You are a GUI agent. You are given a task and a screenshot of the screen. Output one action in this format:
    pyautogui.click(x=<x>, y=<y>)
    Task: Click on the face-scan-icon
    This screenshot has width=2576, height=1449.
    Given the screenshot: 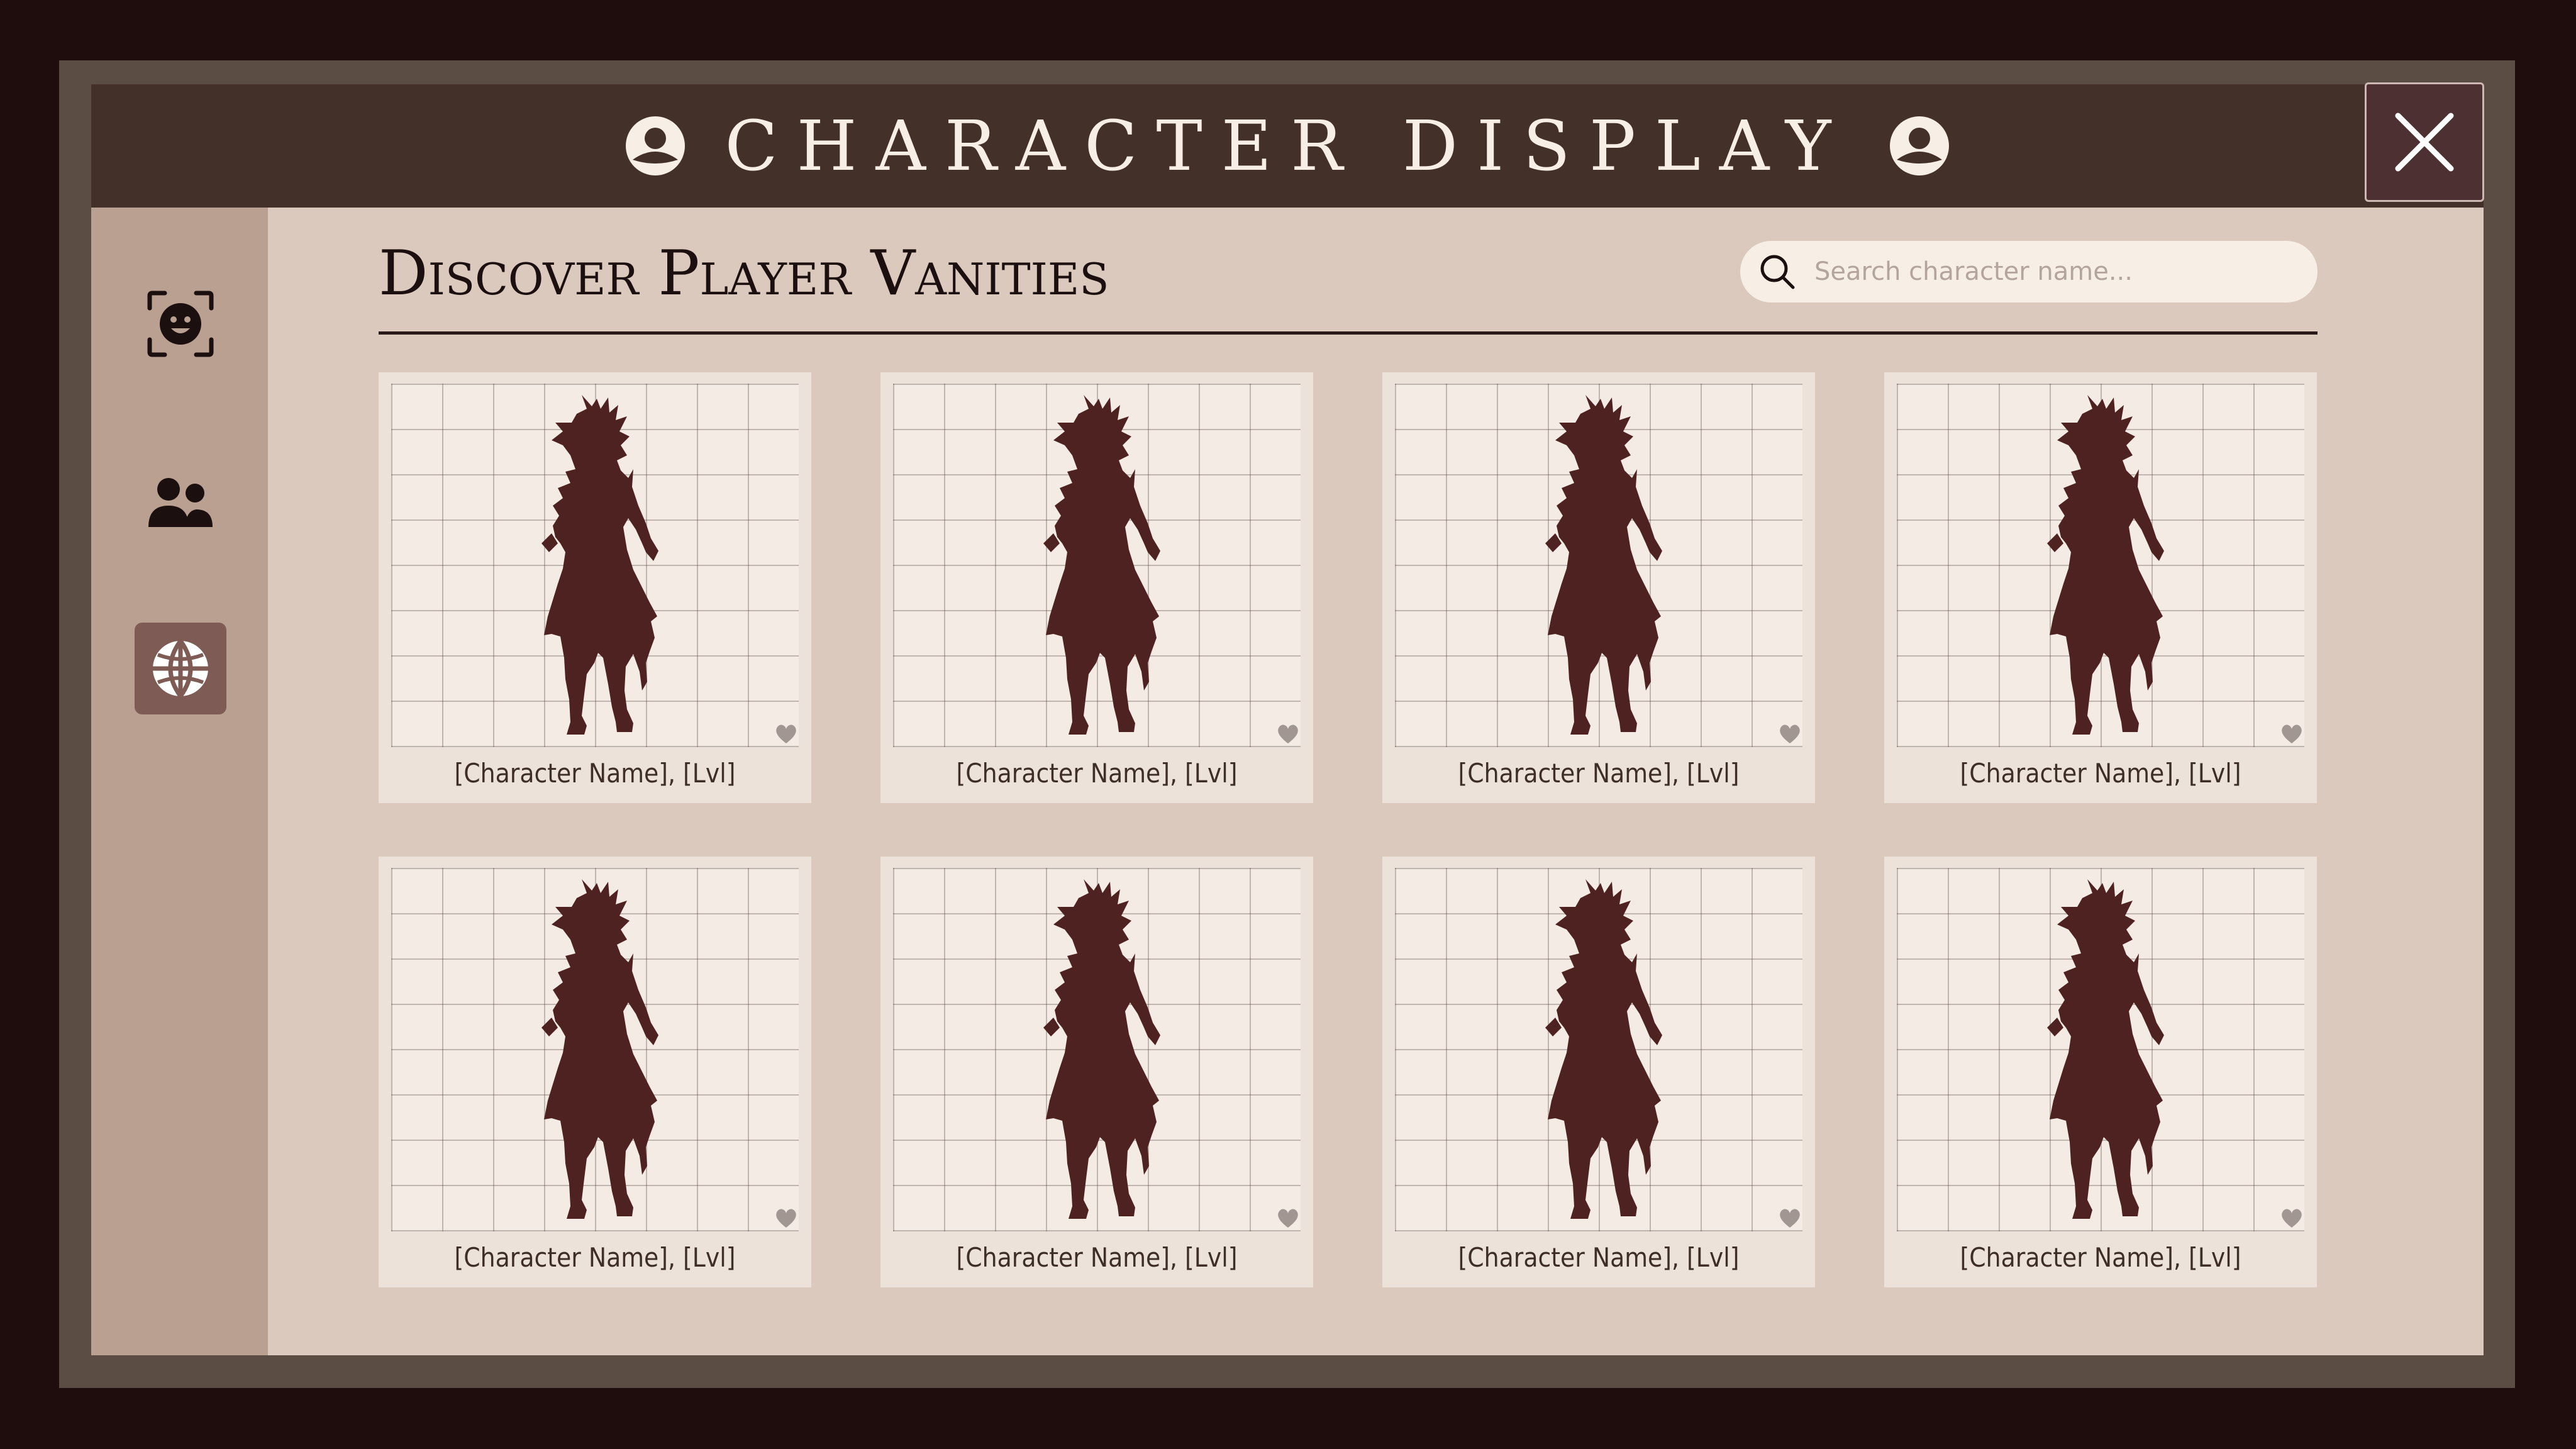 What is the action you would take?
    pyautogui.click(x=180, y=324)
    